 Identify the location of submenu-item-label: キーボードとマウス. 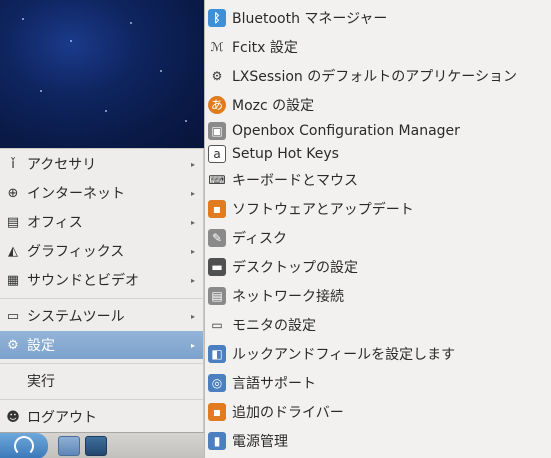
(295, 180).